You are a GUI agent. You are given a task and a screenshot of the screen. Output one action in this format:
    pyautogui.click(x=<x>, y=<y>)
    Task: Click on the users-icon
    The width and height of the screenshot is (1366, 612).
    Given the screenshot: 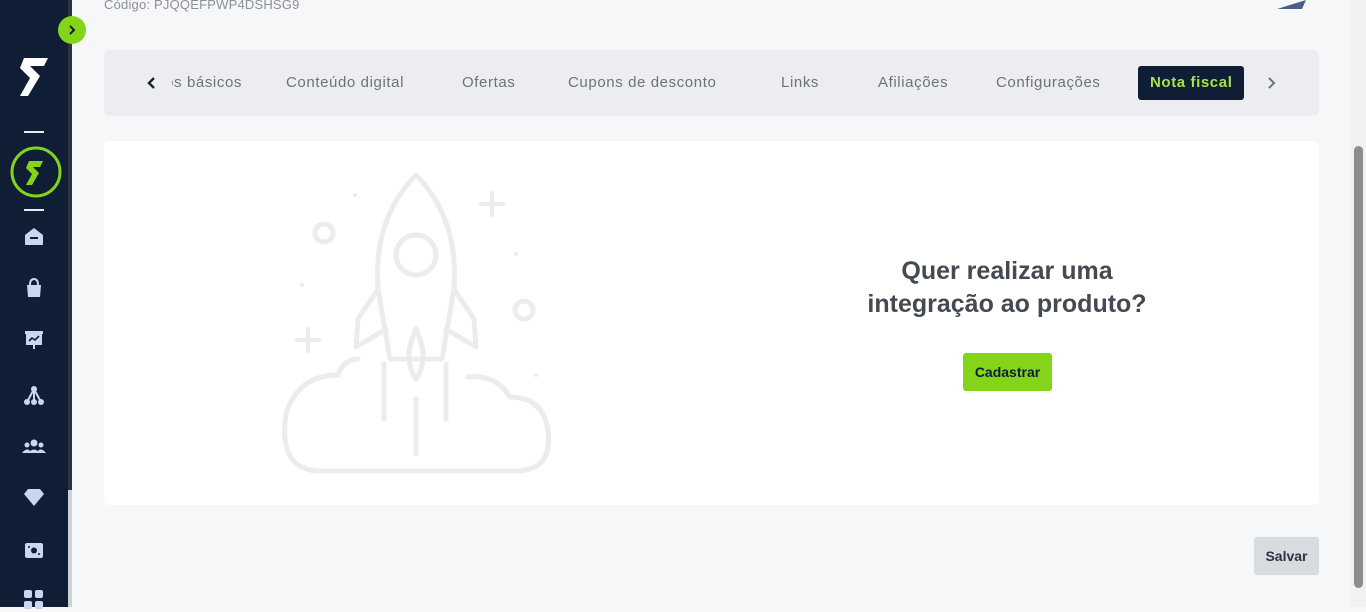 What is the action you would take?
    pyautogui.click(x=34, y=447)
    